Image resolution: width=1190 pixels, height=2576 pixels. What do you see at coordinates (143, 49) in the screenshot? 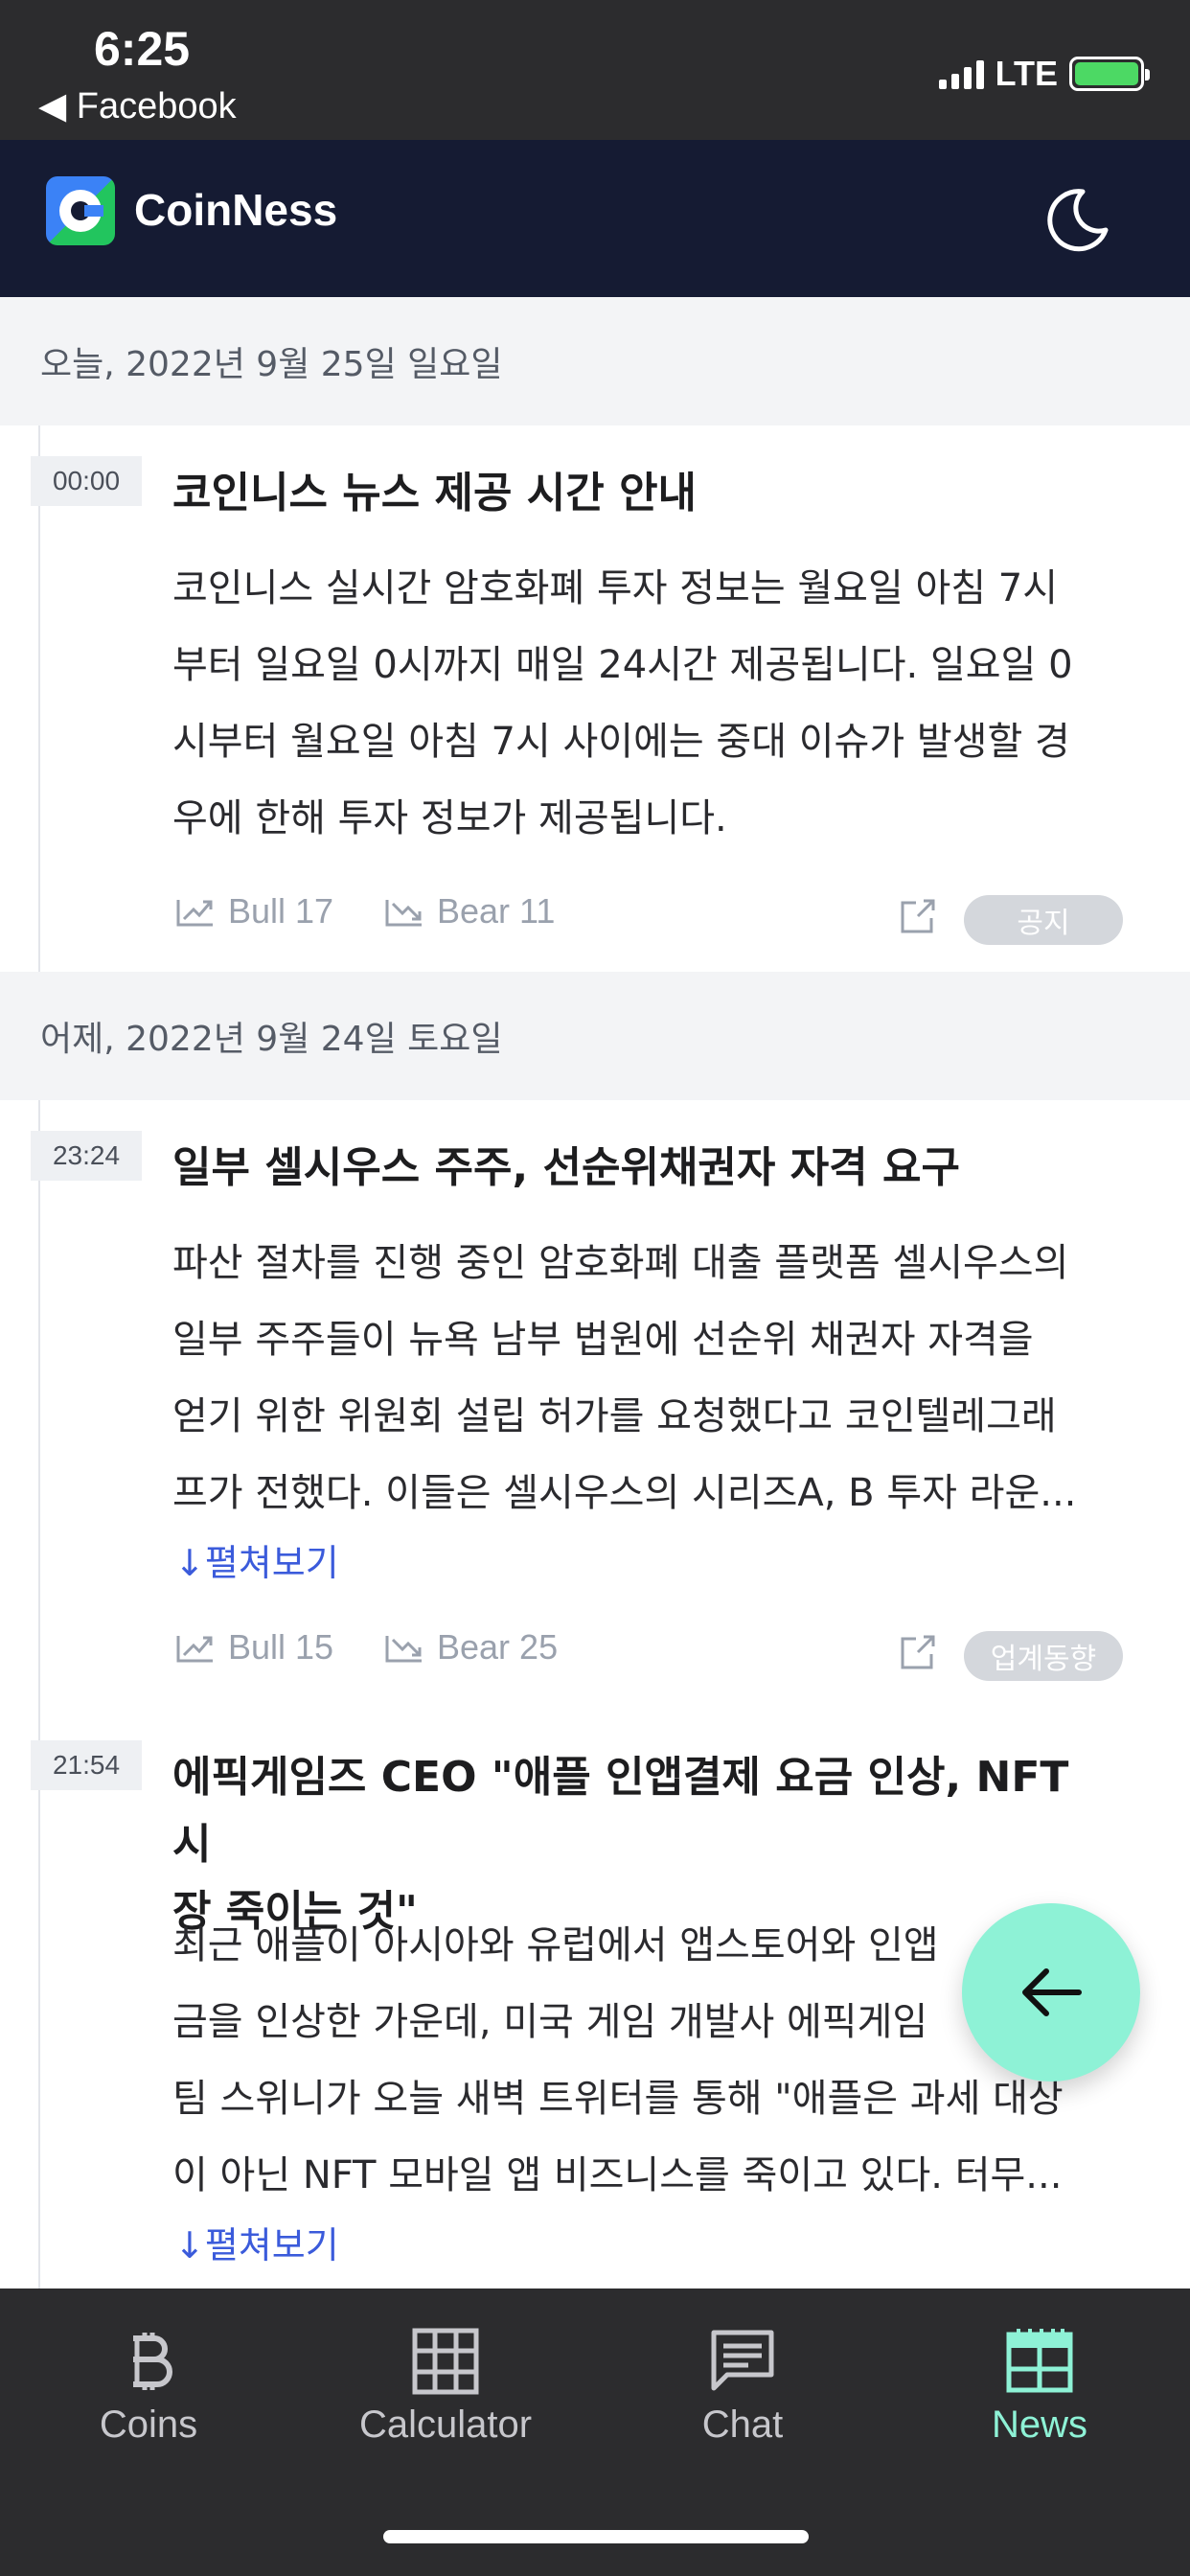
I see `status-time: 6:25` at bounding box center [143, 49].